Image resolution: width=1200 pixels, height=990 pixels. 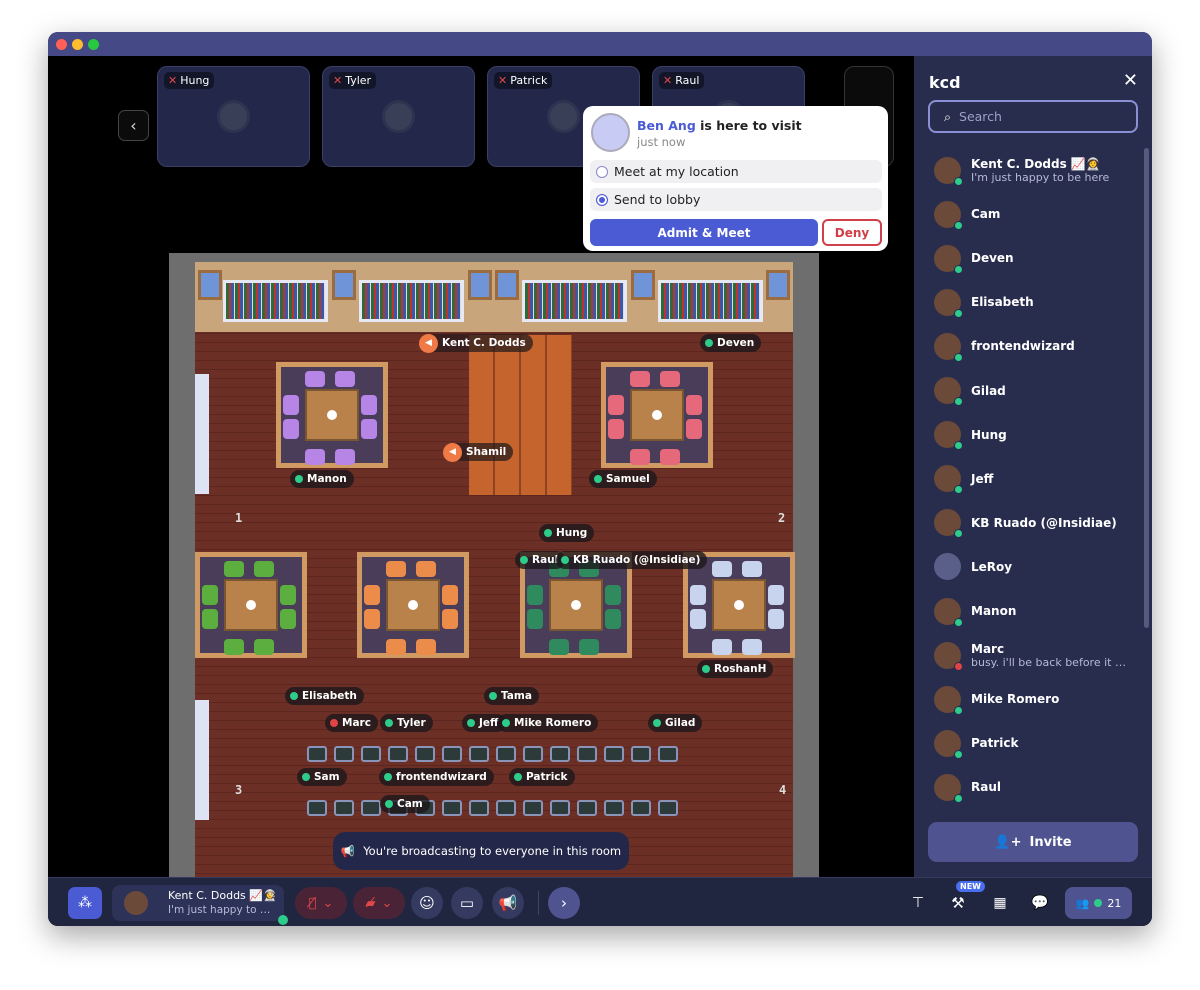 I want to click on chat-button: 💬, so click(x=1040, y=903).